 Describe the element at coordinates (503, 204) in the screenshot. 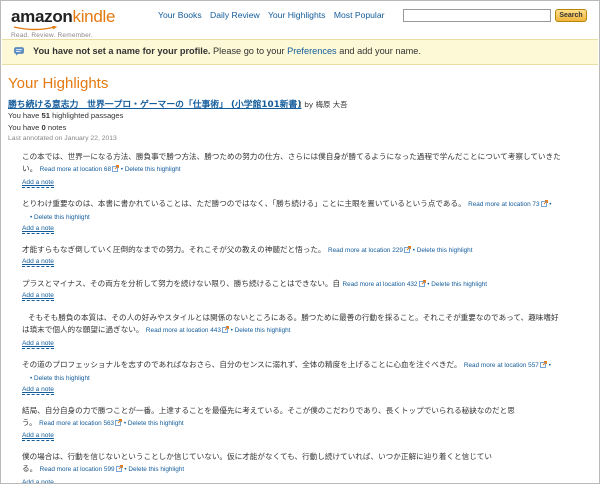

I see `read-more-link: Read more at location 73` at that location.